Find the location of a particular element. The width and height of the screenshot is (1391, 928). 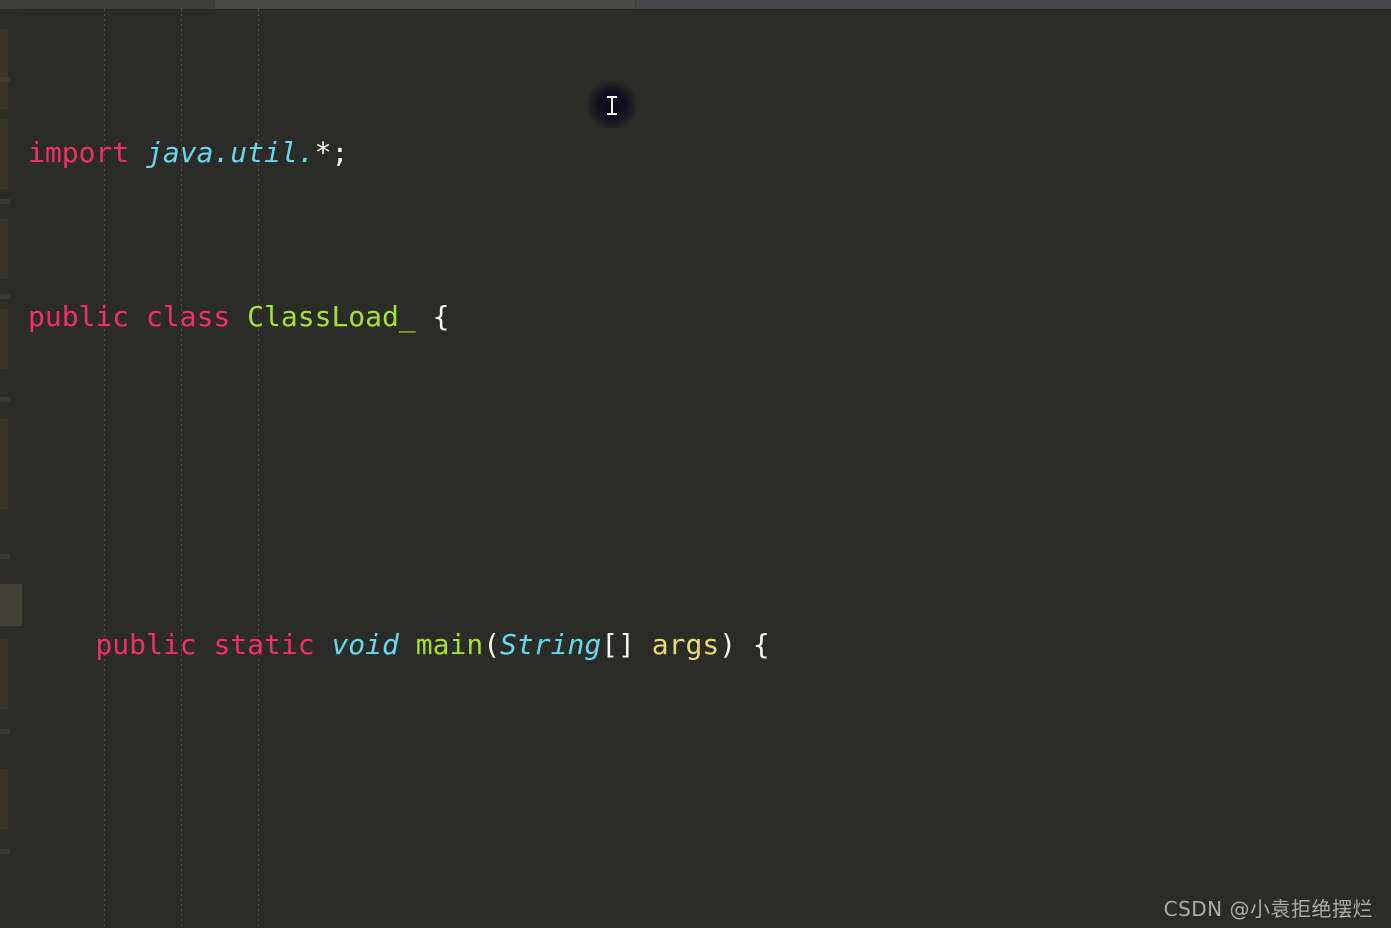

token-keyword: import is located at coordinates (79, 152).